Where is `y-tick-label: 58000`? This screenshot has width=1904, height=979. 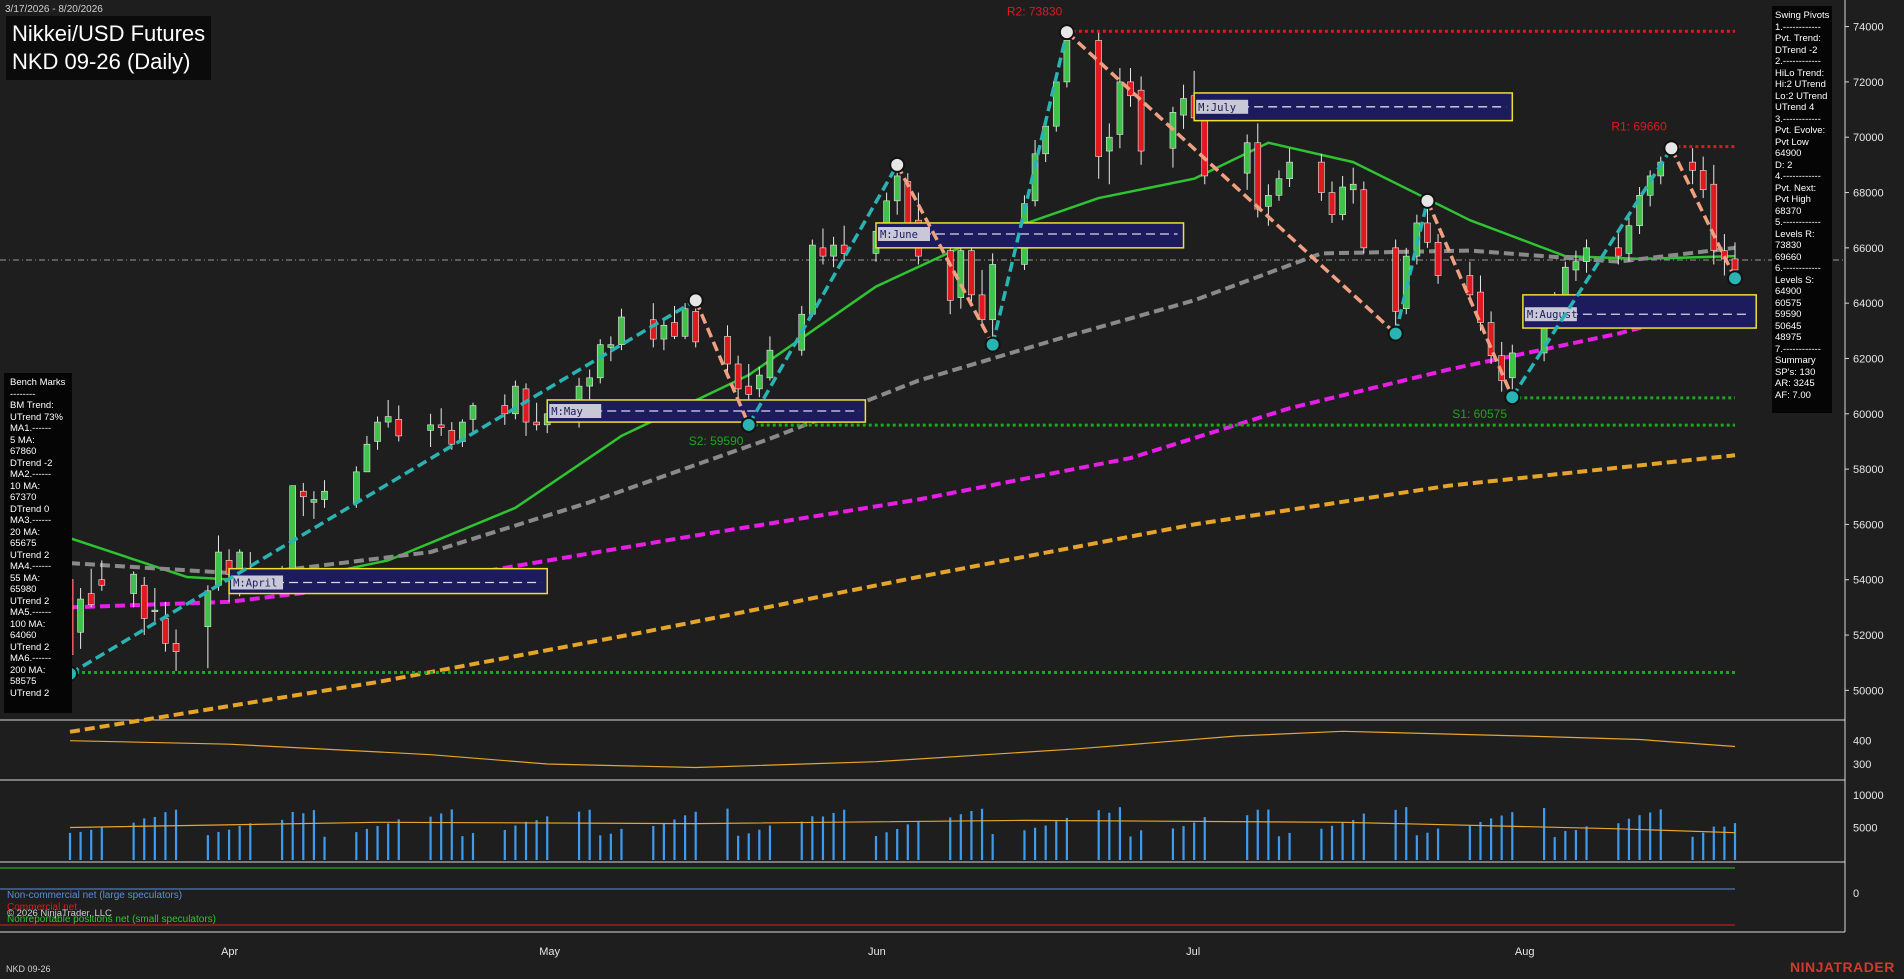 y-tick-label: 58000 is located at coordinates (1868, 470).